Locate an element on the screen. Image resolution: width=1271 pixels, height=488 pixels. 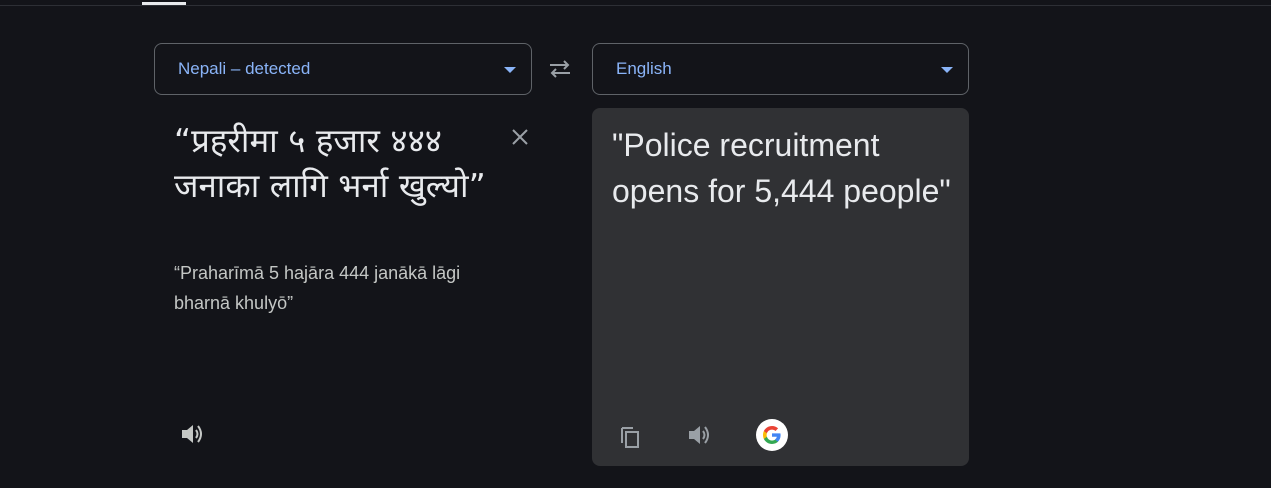
active-tab-indicator is located at coordinates (164, 3).